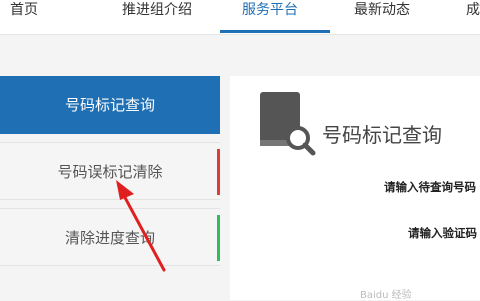 The height and width of the screenshot is (301, 480). What do you see at coordinates (382, 135) in the screenshot?
I see `content-title: 号码标记查询` at bounding box center [382, 135].